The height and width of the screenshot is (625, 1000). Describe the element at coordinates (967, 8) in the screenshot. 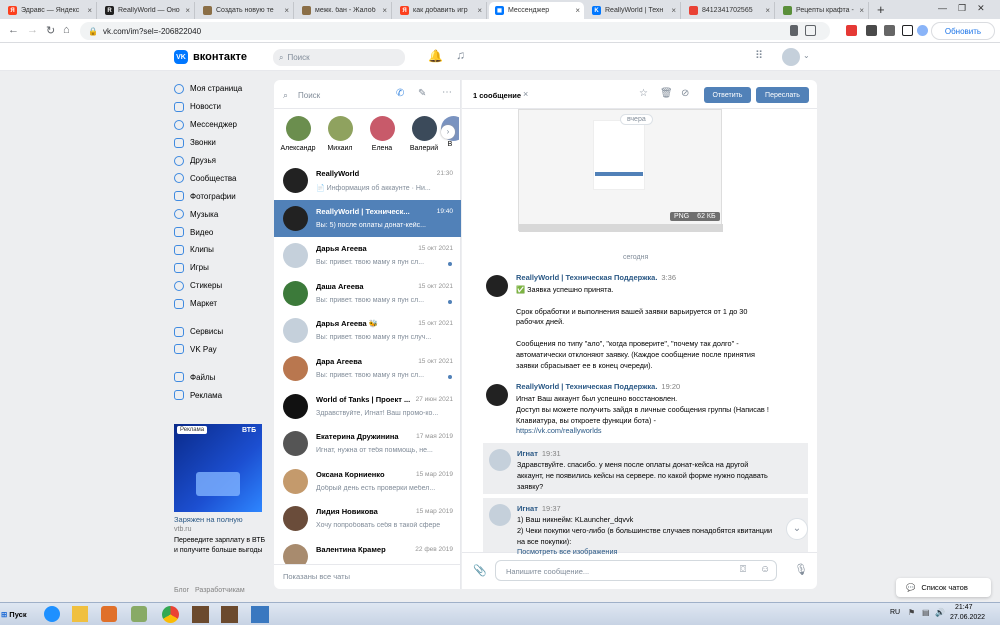

I see `window-controls: —❐✕` at that location.